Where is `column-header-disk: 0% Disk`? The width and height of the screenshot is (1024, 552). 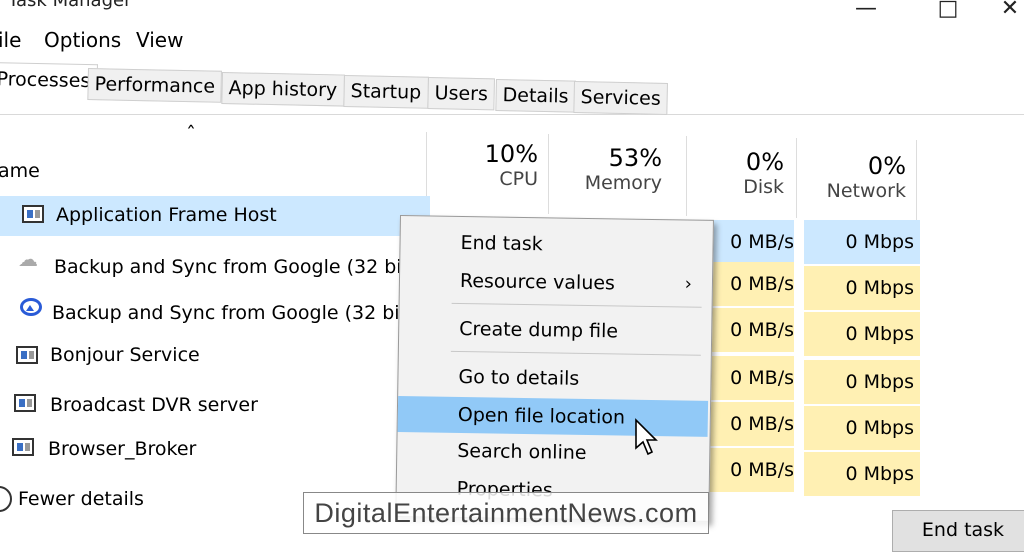
column-header-disk: 0% Disk is located at coordinates (737, 173).